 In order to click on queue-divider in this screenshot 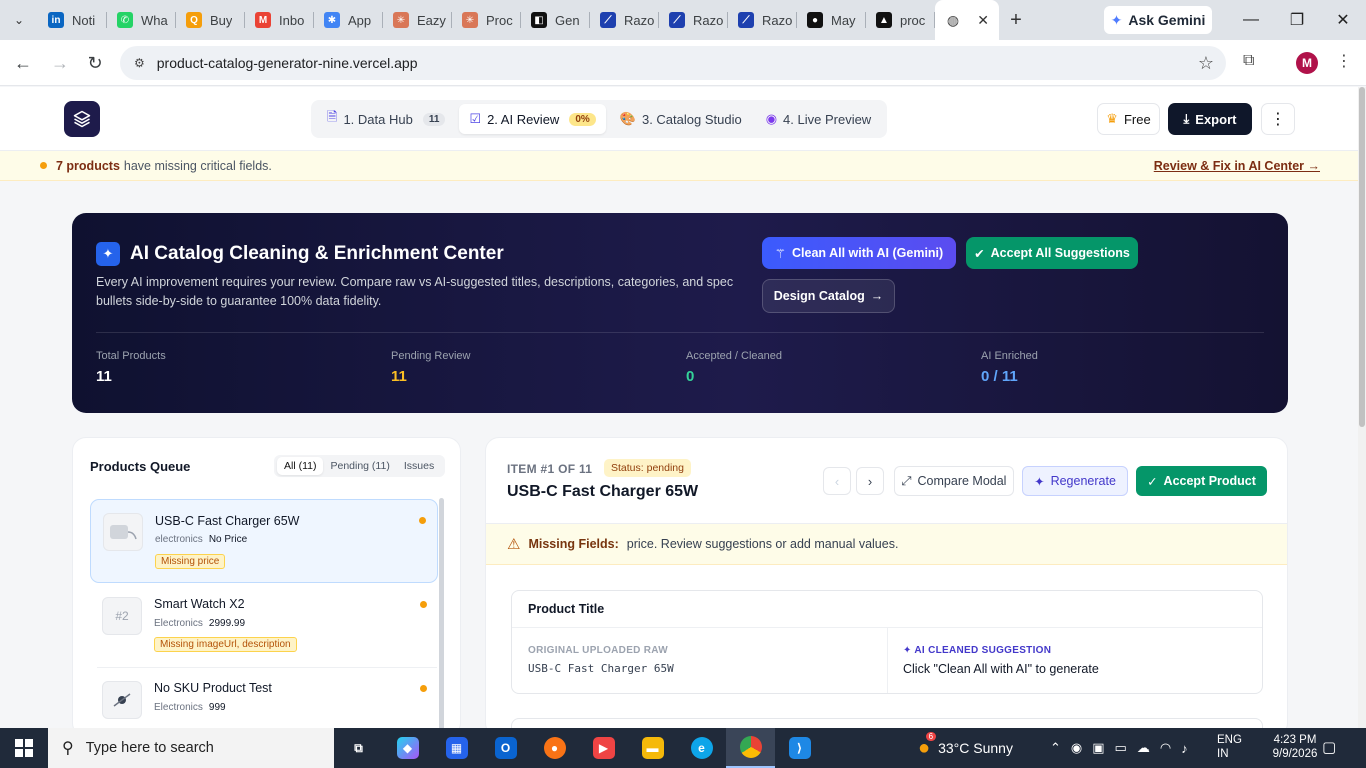, I will do `click(267, 667)`.